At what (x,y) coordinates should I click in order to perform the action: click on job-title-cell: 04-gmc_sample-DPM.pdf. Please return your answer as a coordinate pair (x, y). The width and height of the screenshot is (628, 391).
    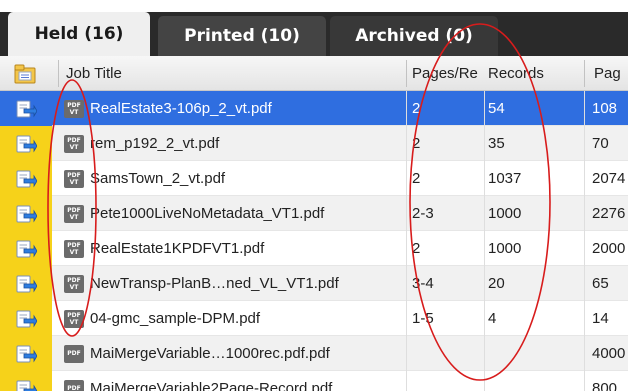
    Looking at the image, I should click on (175, 318).